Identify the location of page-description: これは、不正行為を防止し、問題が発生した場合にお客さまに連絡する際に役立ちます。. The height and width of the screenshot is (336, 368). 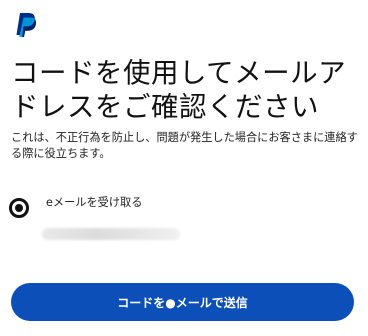
(184, 145).